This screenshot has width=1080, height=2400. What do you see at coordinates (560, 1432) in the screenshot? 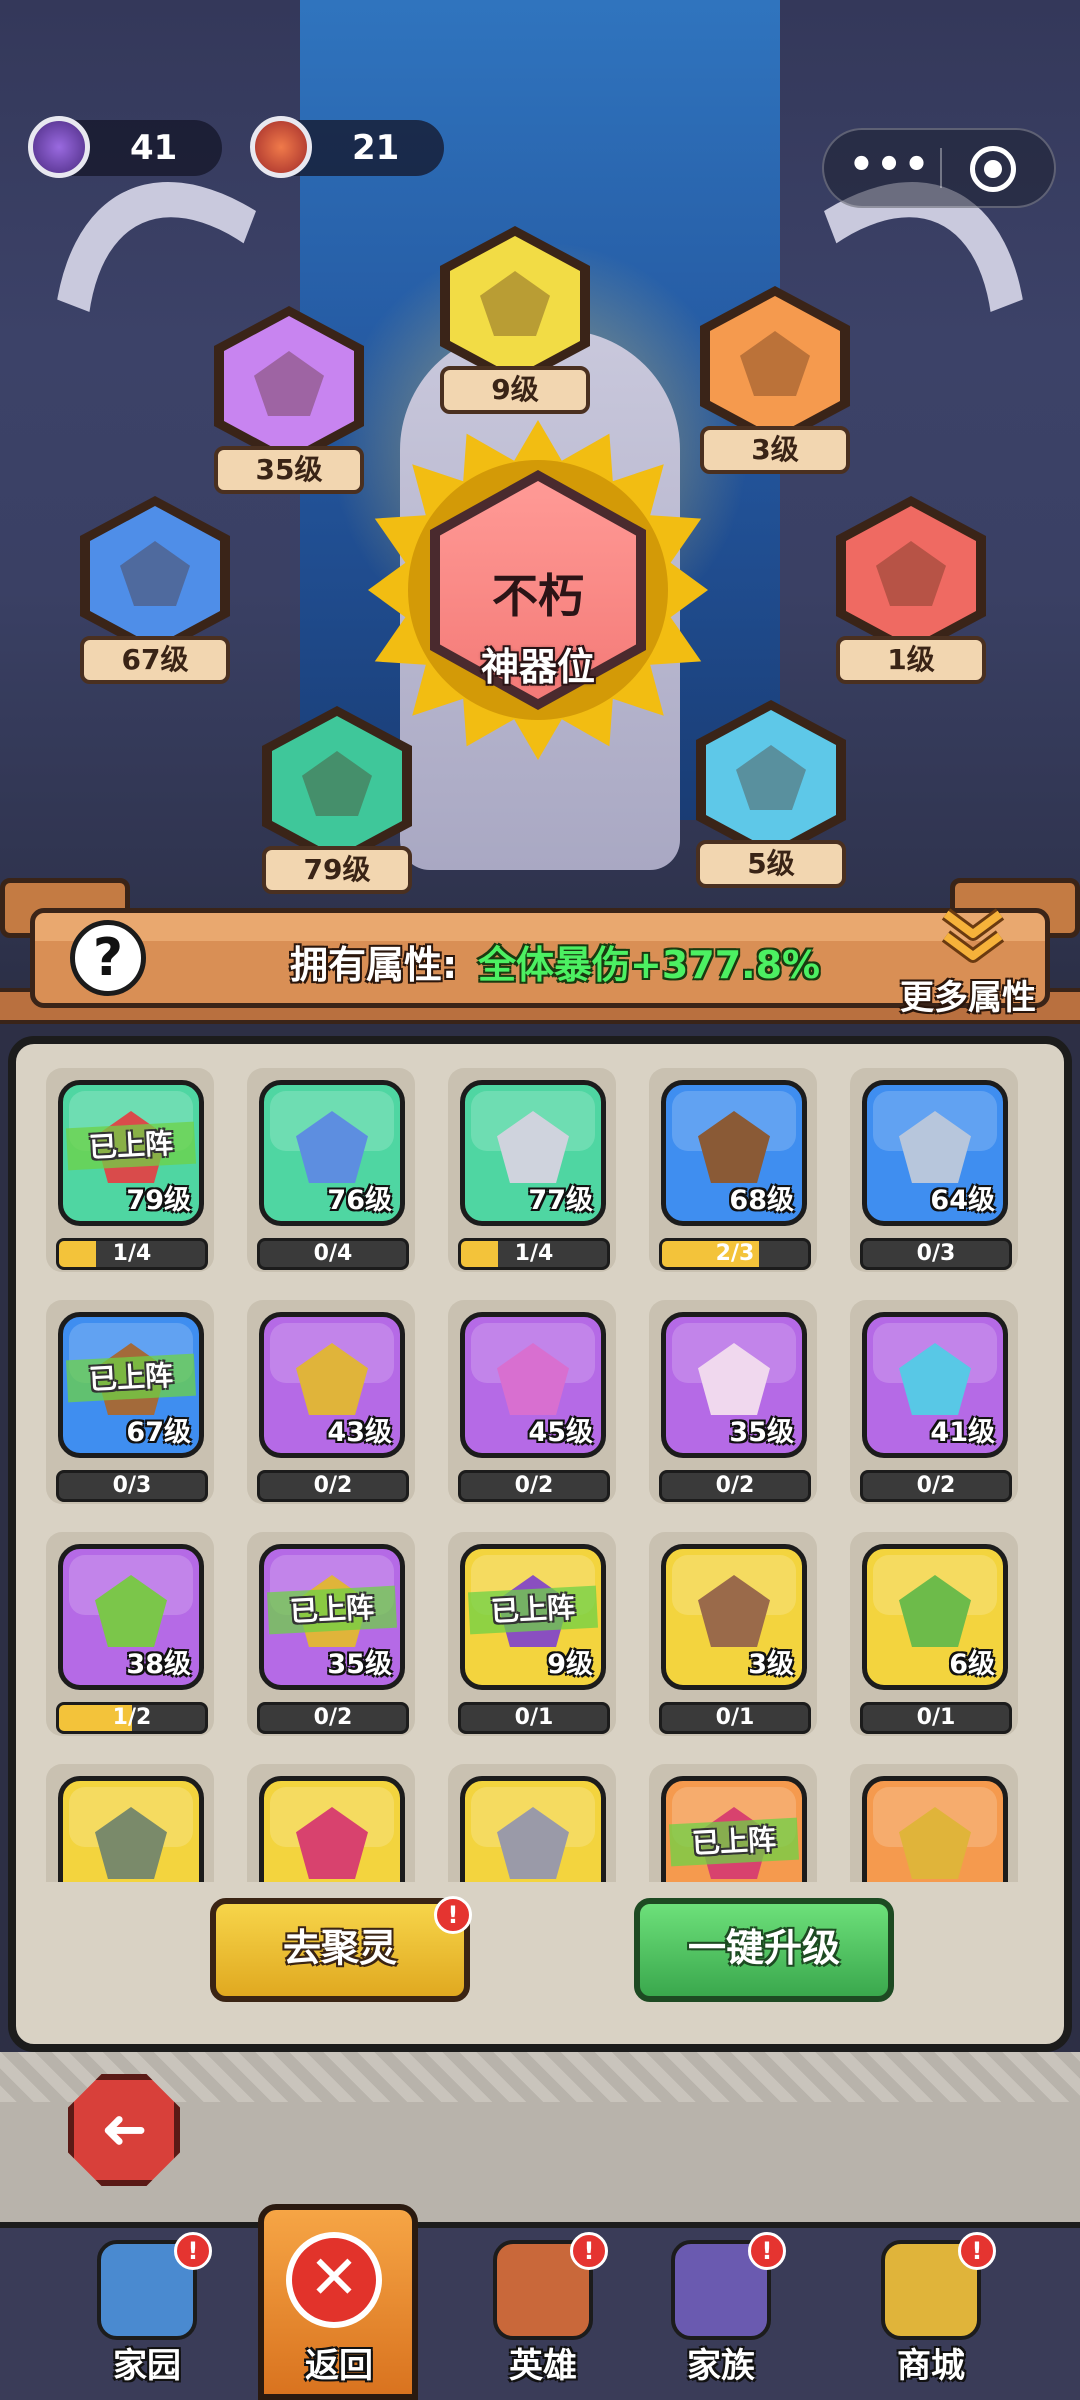
I see `artifact-level: 45级` at bounding box center [560, 1432].